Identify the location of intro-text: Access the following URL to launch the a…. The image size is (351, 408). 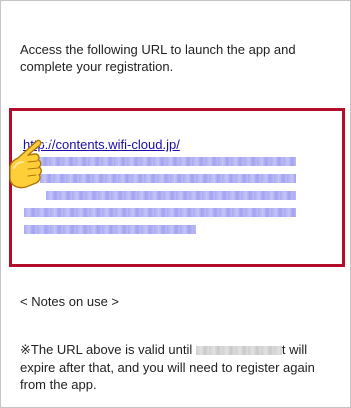
(158, 58).